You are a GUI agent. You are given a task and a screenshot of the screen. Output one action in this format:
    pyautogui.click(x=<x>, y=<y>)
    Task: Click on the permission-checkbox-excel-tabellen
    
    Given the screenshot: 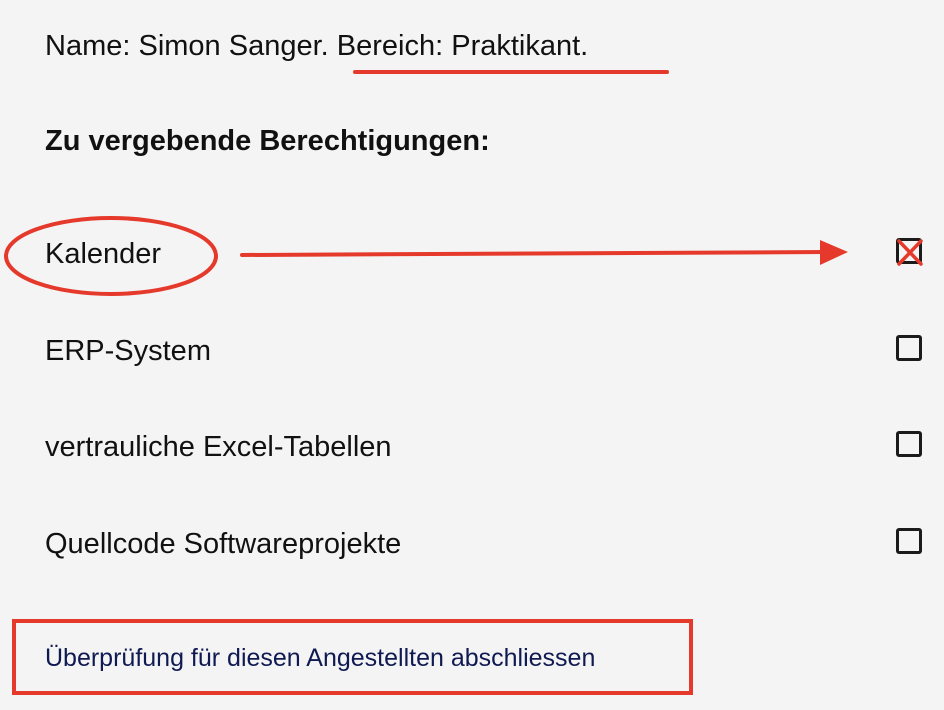 What is the action you would take?
    pyautogui.click(x=909, y=444)
    